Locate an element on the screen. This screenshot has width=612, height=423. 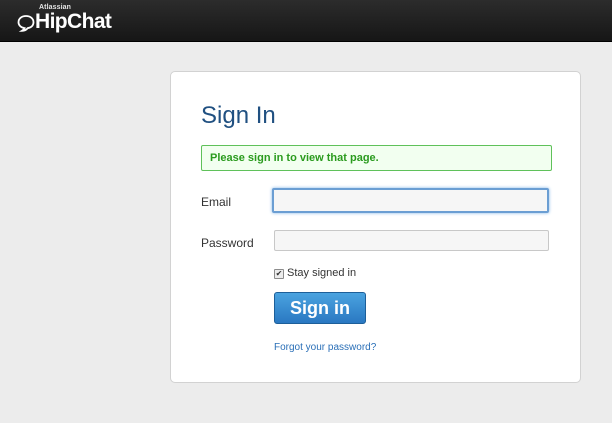
alert-message: Please sign in to view that page. is located at coordinates (376, 158).